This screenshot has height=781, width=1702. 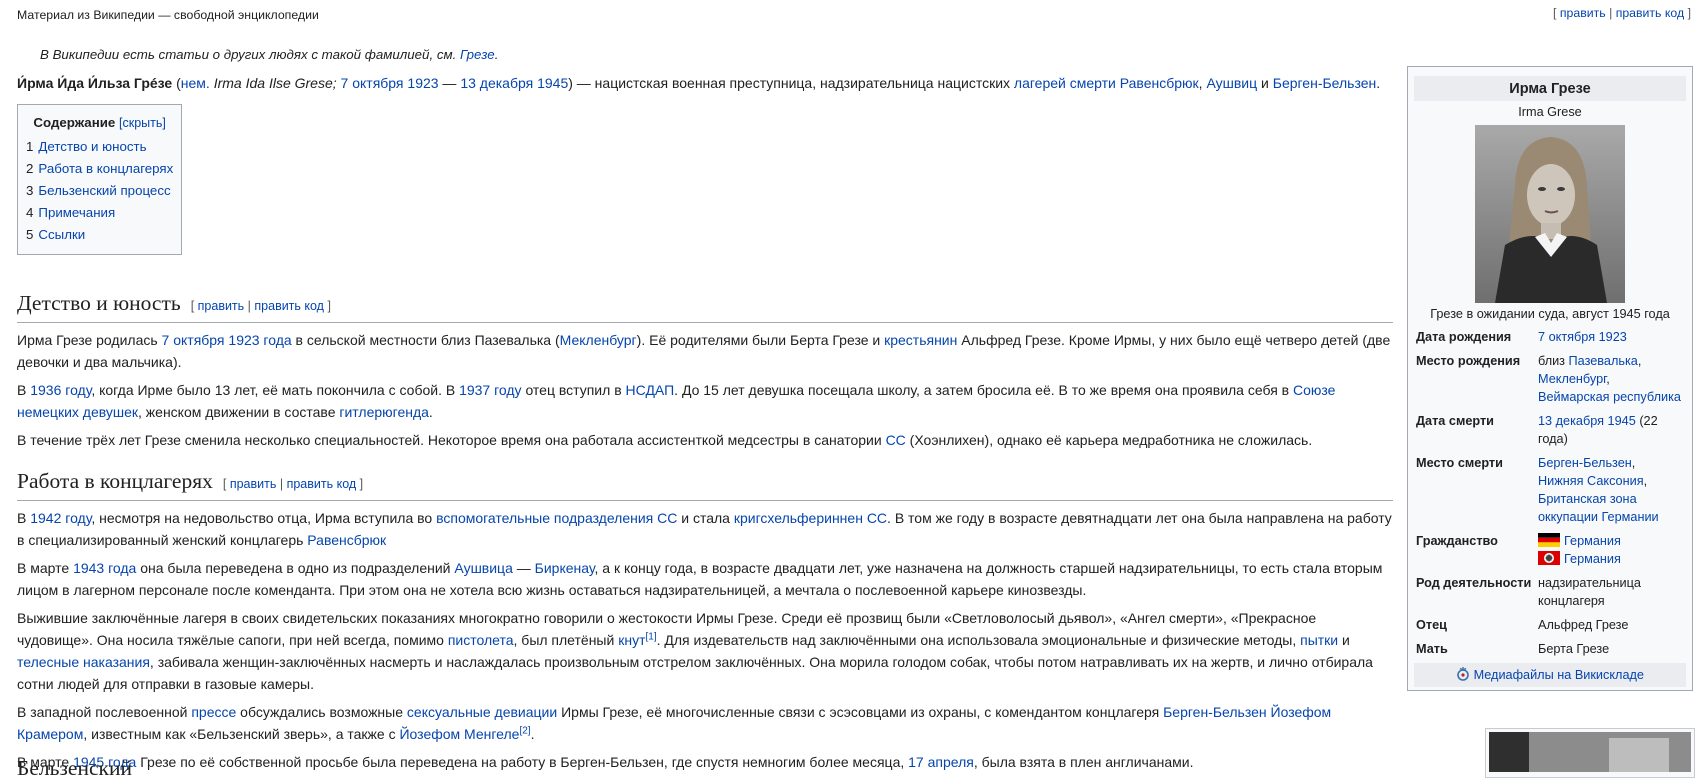 I want to click on commons-link-row: Медиафайлы на Викискладе, so click(x=1550, y=675).